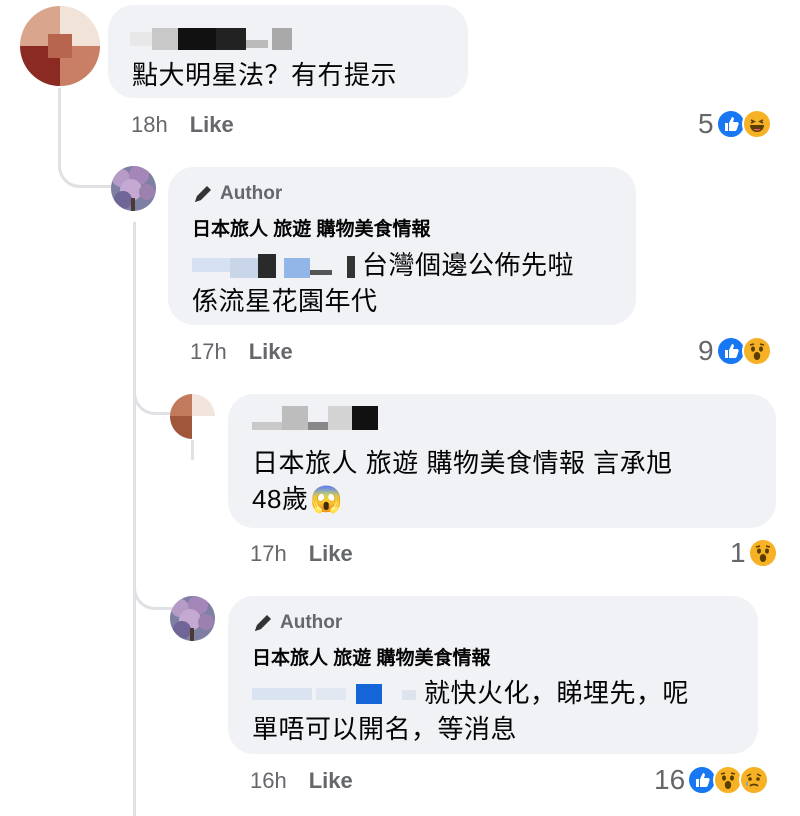  Describe the element at coordinates (265, 75) in the screenshot. I see `comment-text: 點大明星法？有冇提示` at that location.